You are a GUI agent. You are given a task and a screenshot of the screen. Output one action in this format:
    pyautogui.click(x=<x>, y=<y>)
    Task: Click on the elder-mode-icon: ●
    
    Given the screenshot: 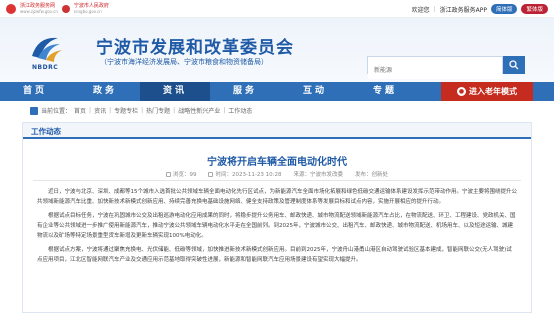 What is the action you would take?
    pyautogui.click(x=461, y=91)
    